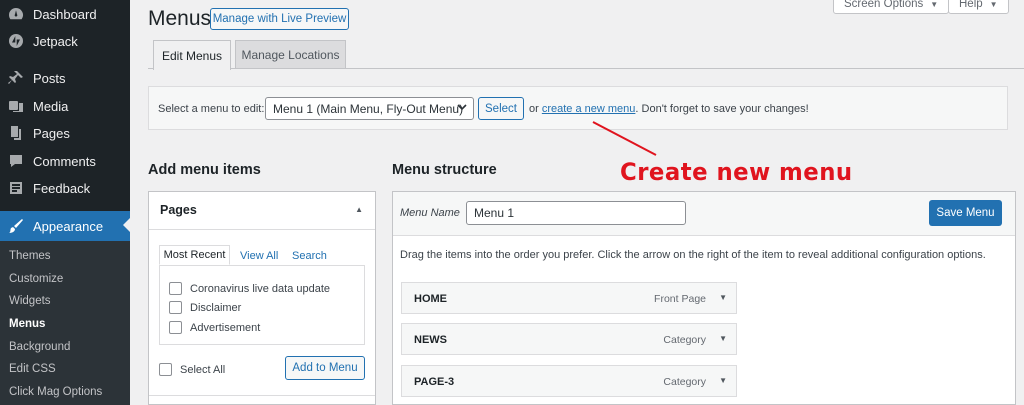 The width and height of the screenshot is (1024, 405). Describe the element at coordinates (55, 392) in the screenshot. I see `submenu-item-click-mag-options: Click Mag Options` at that location.